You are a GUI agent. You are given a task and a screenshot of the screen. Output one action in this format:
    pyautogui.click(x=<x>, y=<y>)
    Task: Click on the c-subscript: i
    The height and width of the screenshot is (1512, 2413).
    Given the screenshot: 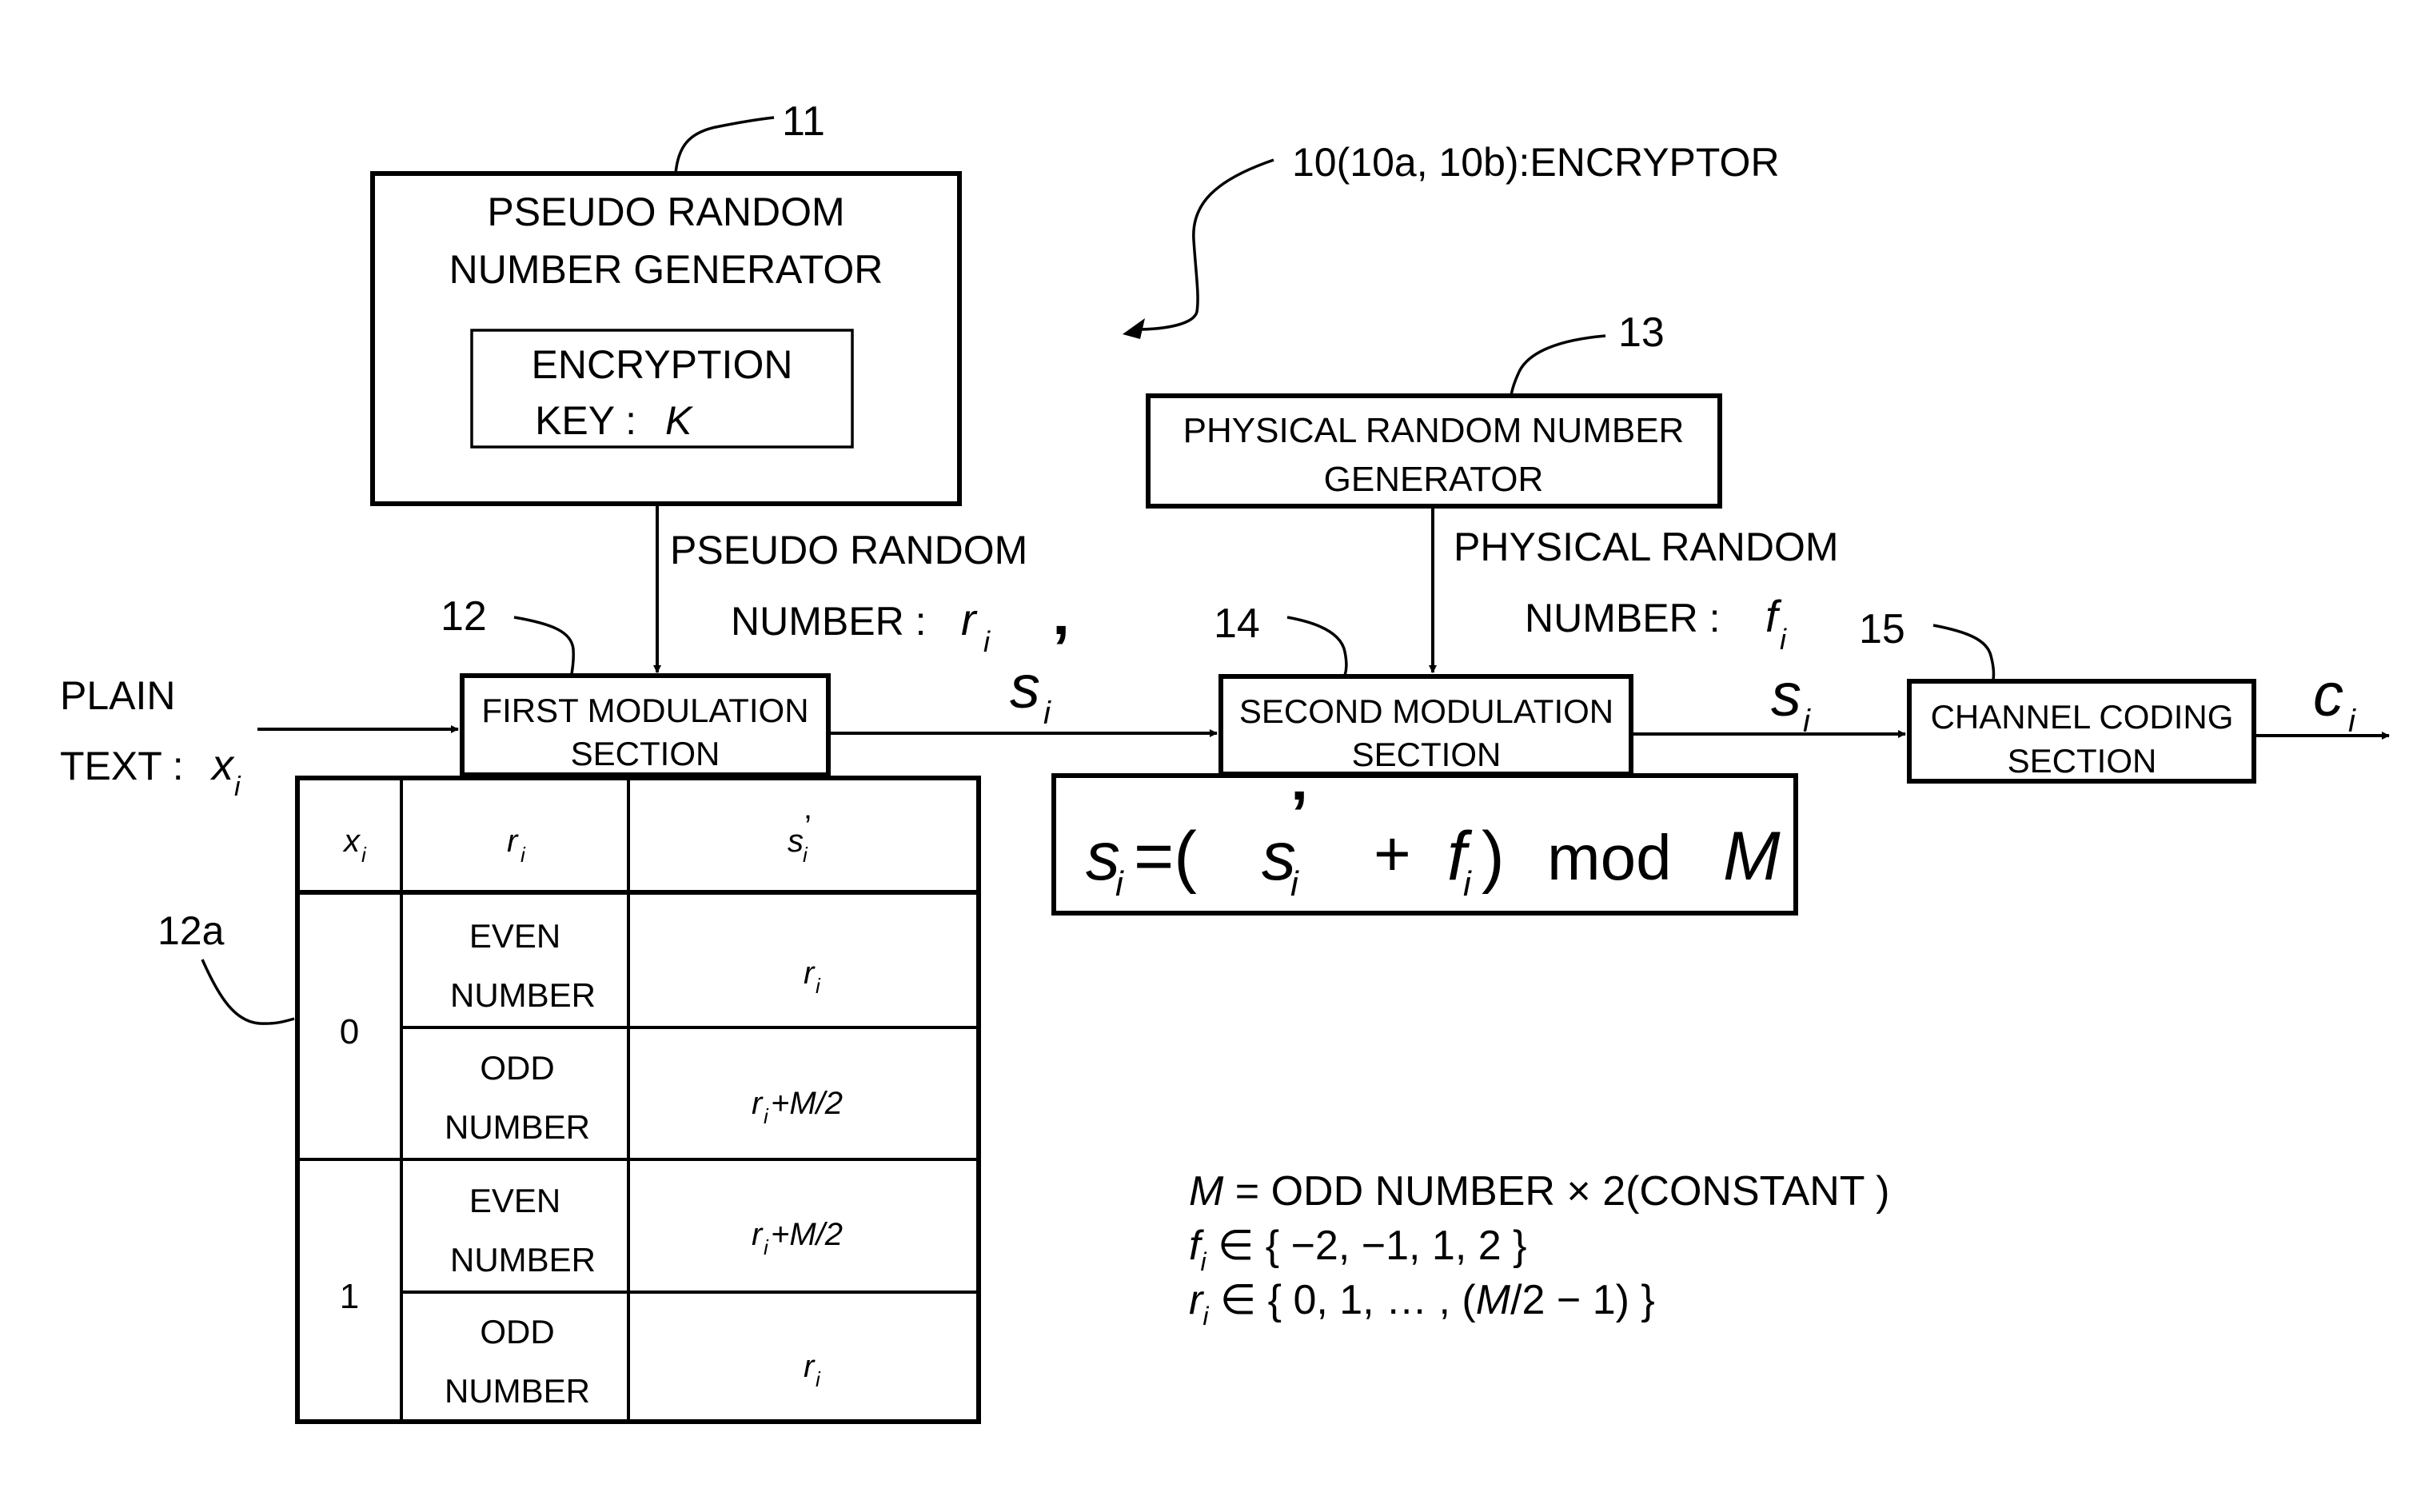 What is the action you would take?
    pyautogui.click(x=2352, y=721)
    